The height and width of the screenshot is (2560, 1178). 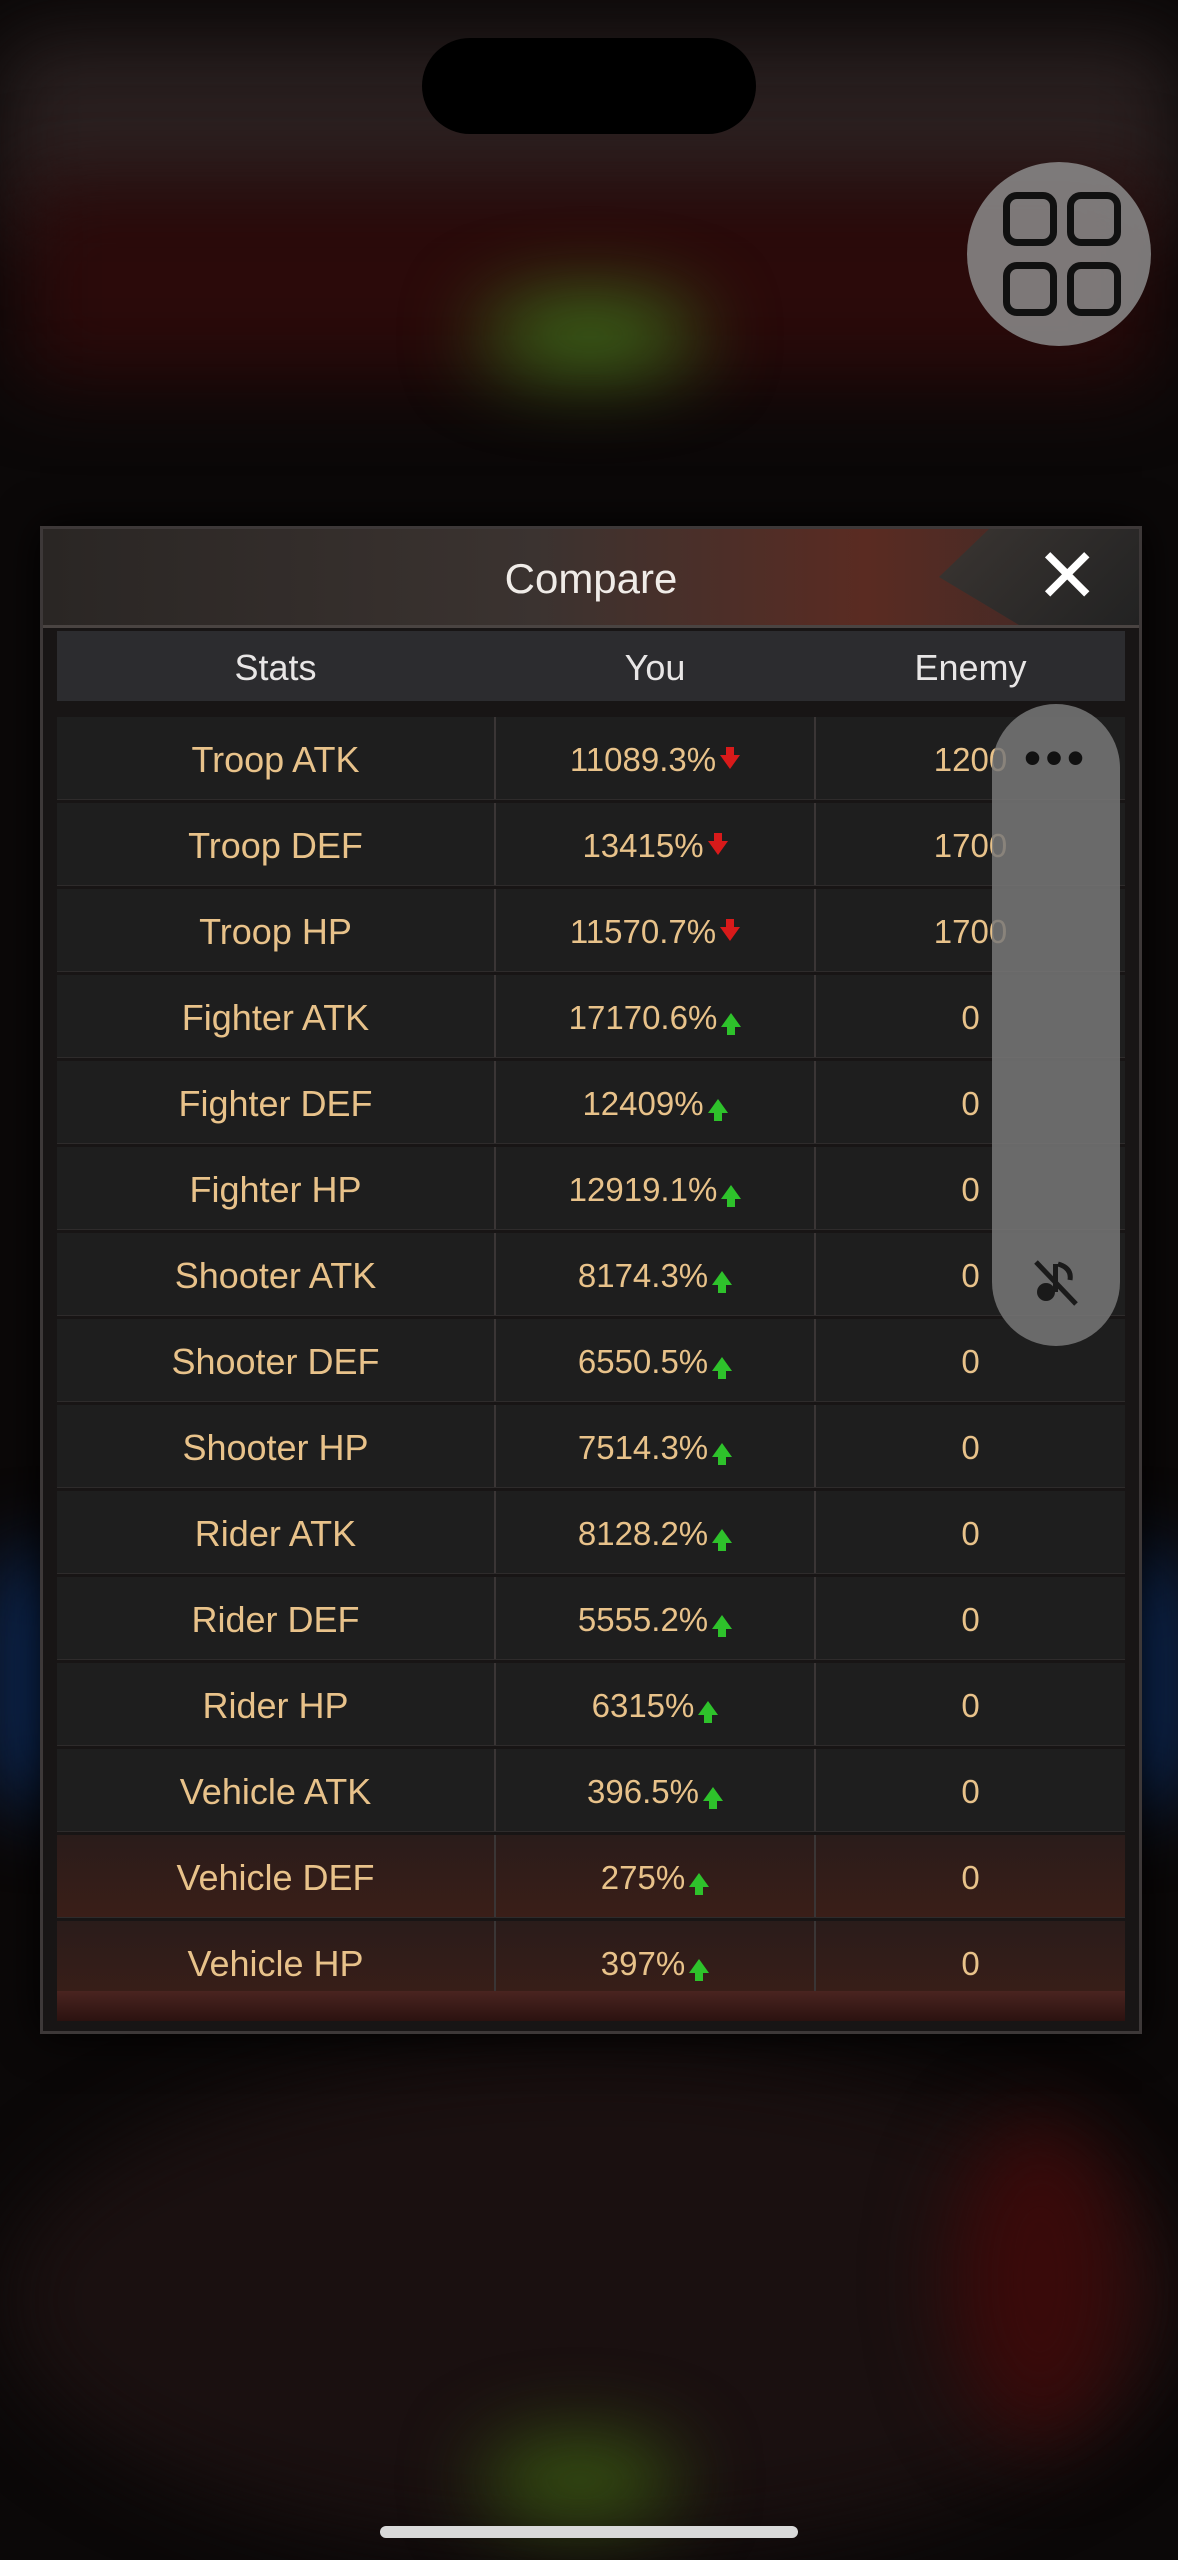 I want to click on table-row: Fighter ATK 17170.6% 0, so click(x=591, y=1016).